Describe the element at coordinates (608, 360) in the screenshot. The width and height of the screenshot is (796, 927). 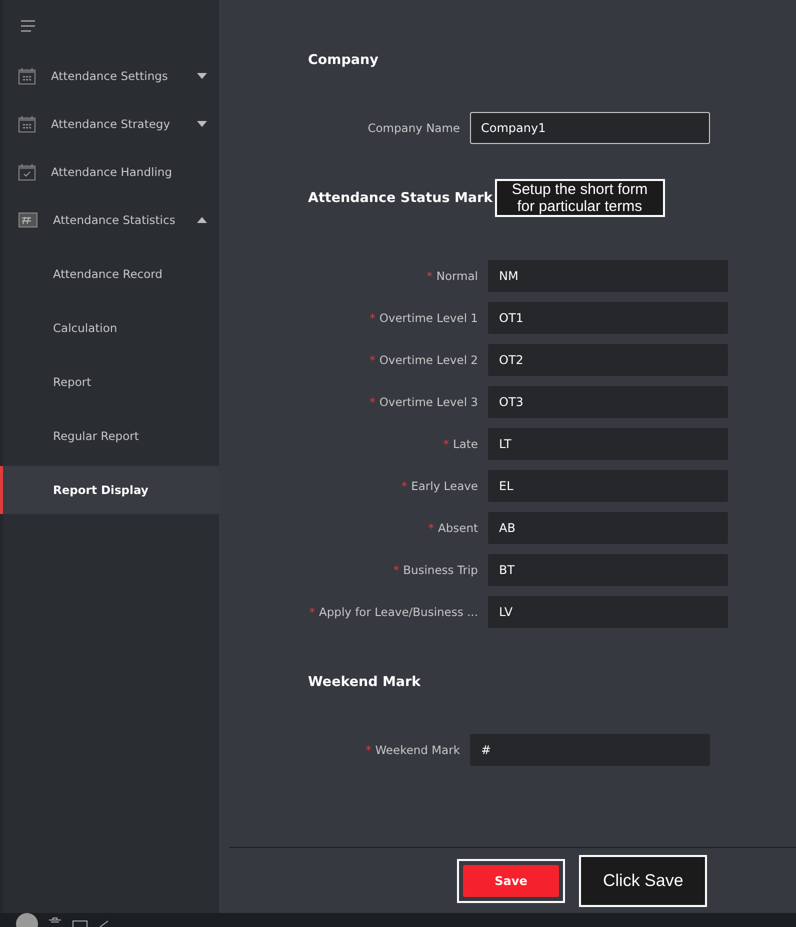
I see `input-field: OT2` at that location.